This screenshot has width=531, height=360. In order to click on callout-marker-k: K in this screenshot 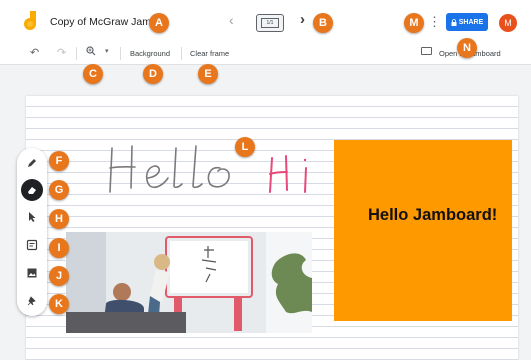, I will do `click(59, 304)`.